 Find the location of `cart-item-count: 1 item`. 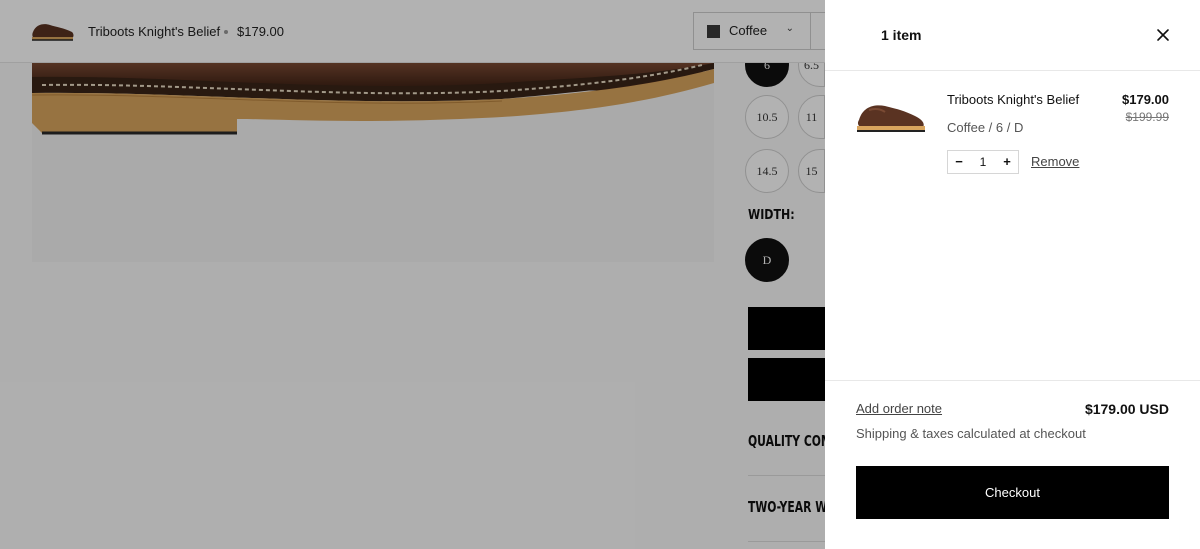

cart-item-count: 1 item is located at coordinates (901, 35).